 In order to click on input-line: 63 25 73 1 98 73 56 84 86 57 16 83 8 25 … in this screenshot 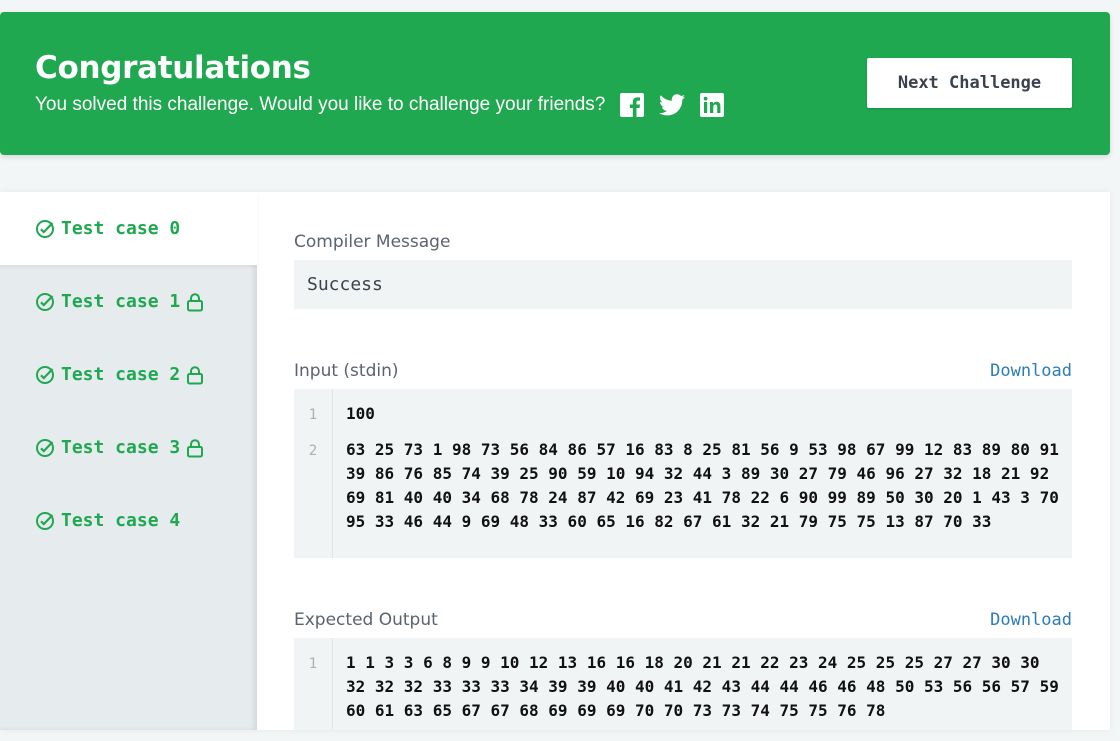, I will do `click(707, 485)`.